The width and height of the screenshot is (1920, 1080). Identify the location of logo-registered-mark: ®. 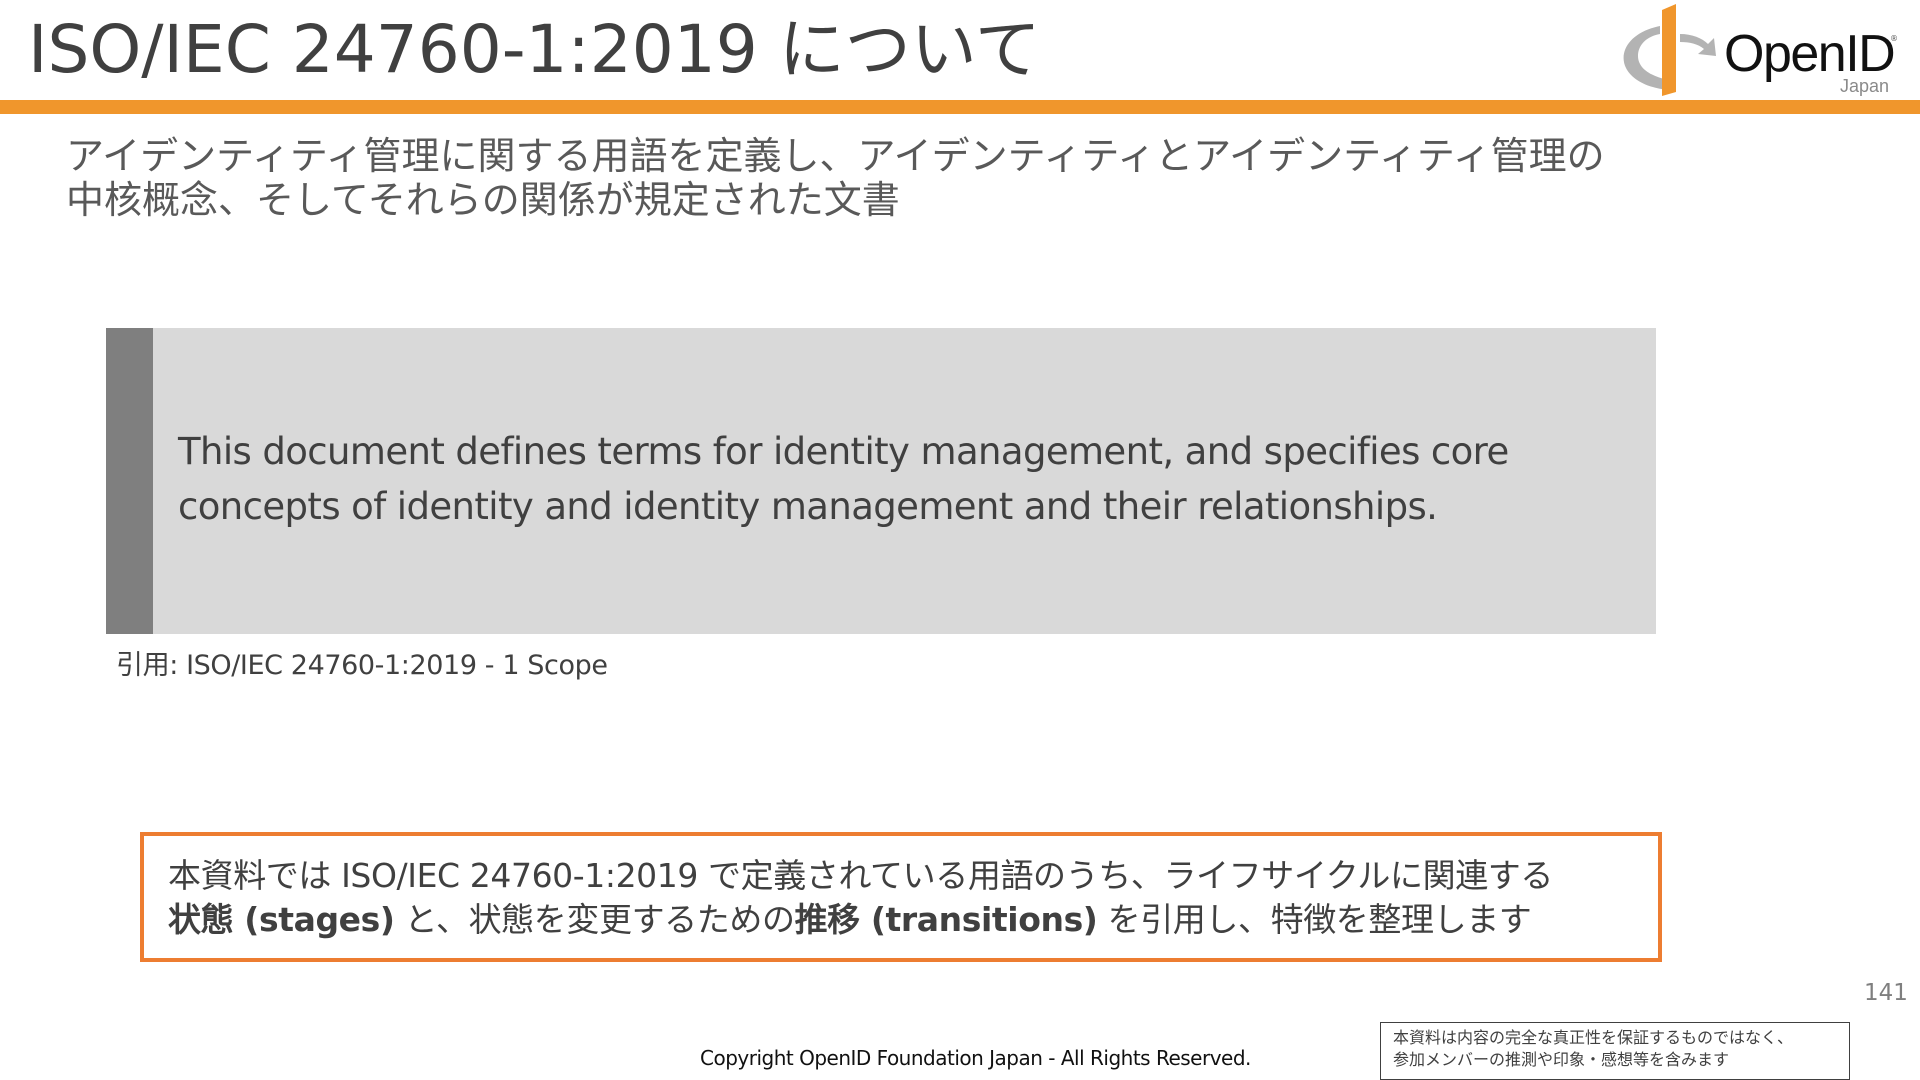
(1894, 38).